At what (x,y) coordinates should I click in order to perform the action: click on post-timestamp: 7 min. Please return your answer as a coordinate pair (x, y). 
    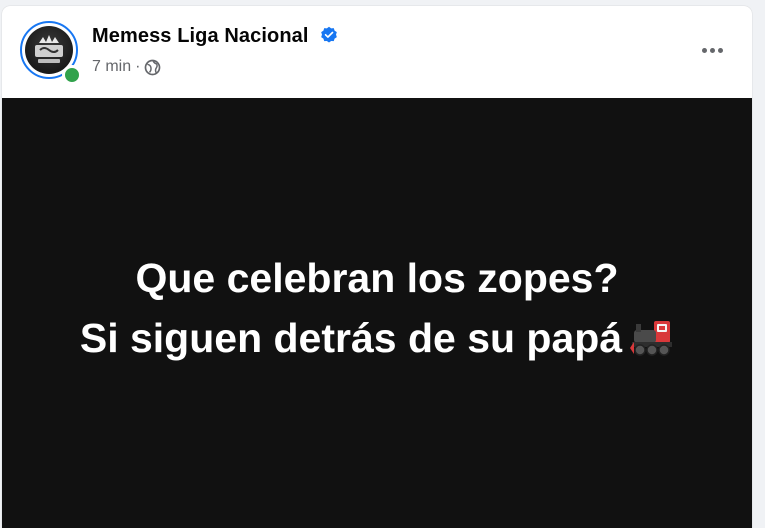
    Looking at the image, I should click on (111, 67).